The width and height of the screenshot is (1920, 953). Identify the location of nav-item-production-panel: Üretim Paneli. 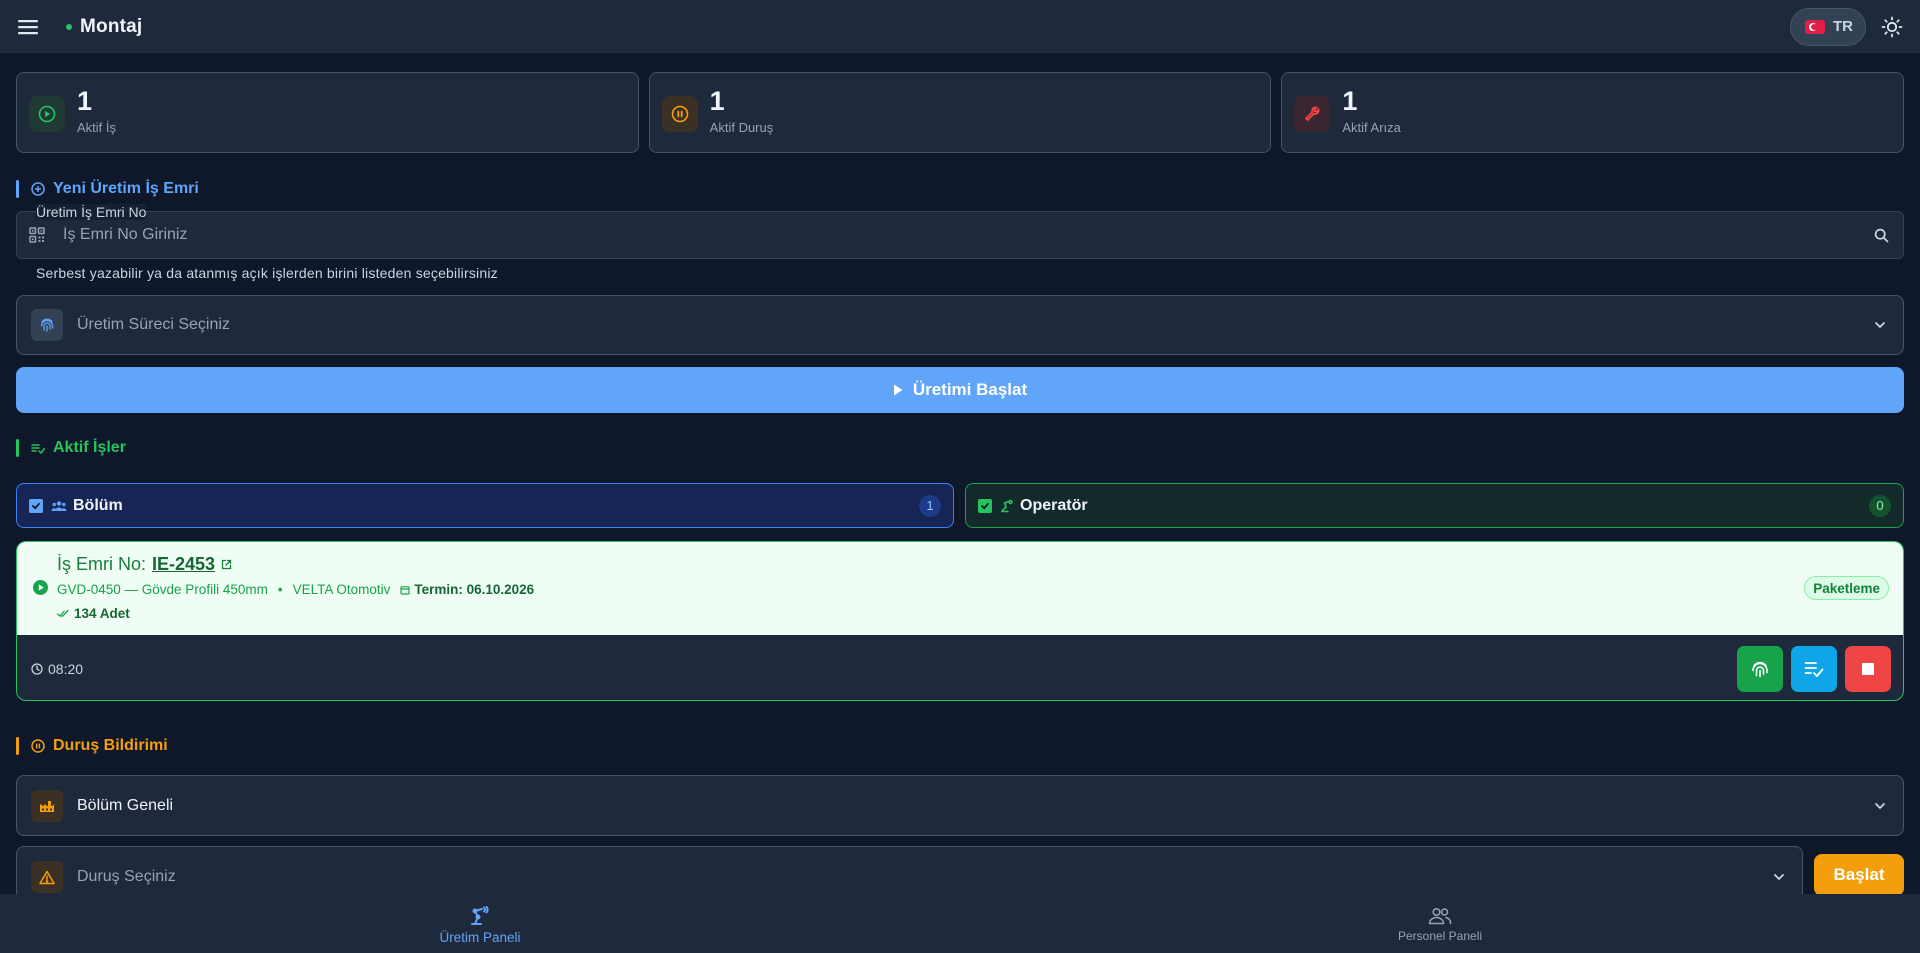
(480, 924).